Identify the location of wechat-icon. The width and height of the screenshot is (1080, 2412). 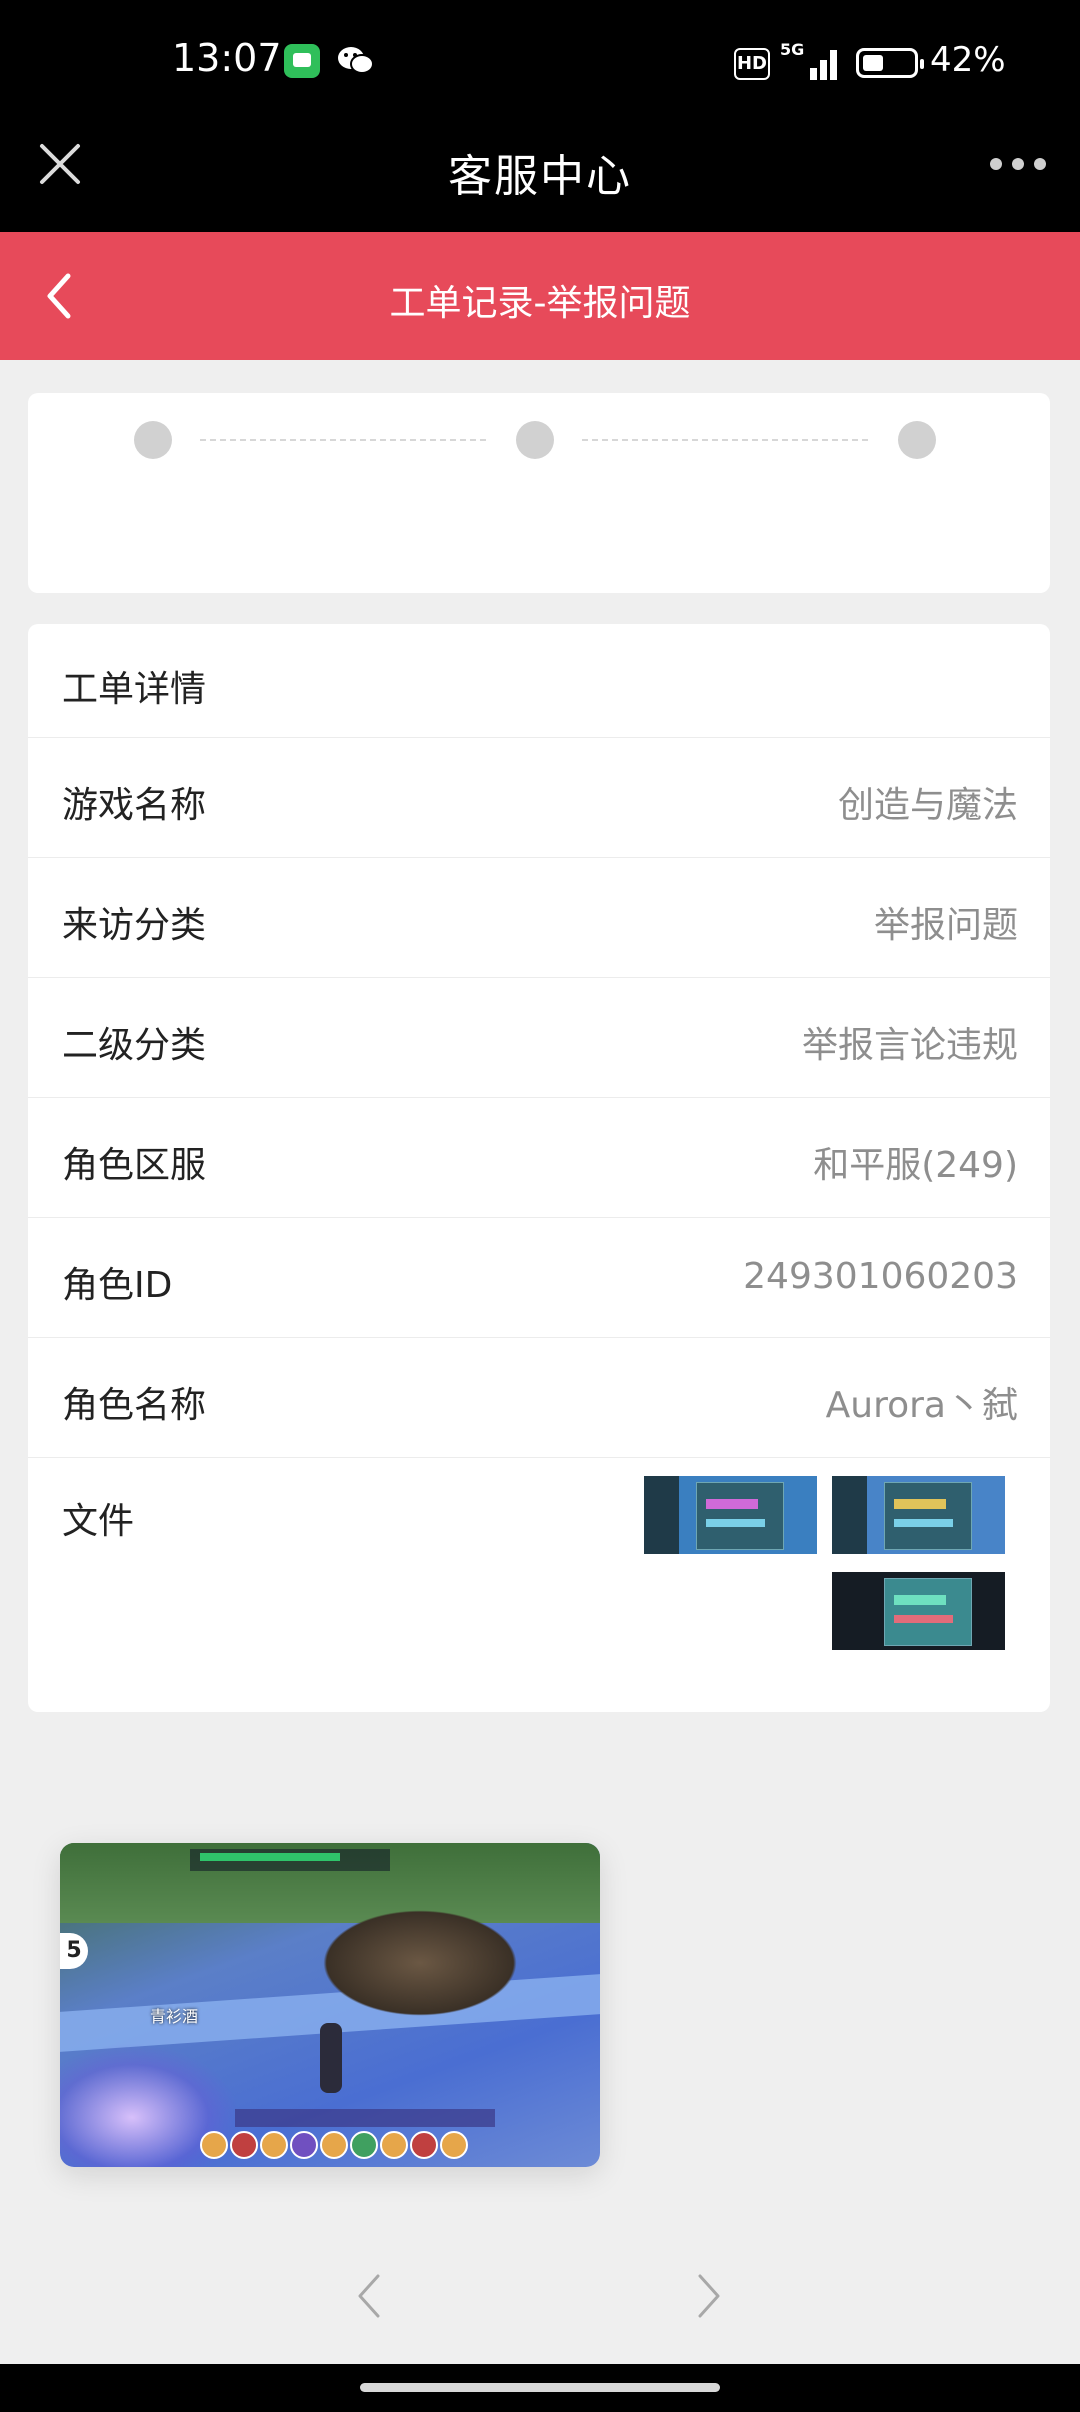
(356, 61).